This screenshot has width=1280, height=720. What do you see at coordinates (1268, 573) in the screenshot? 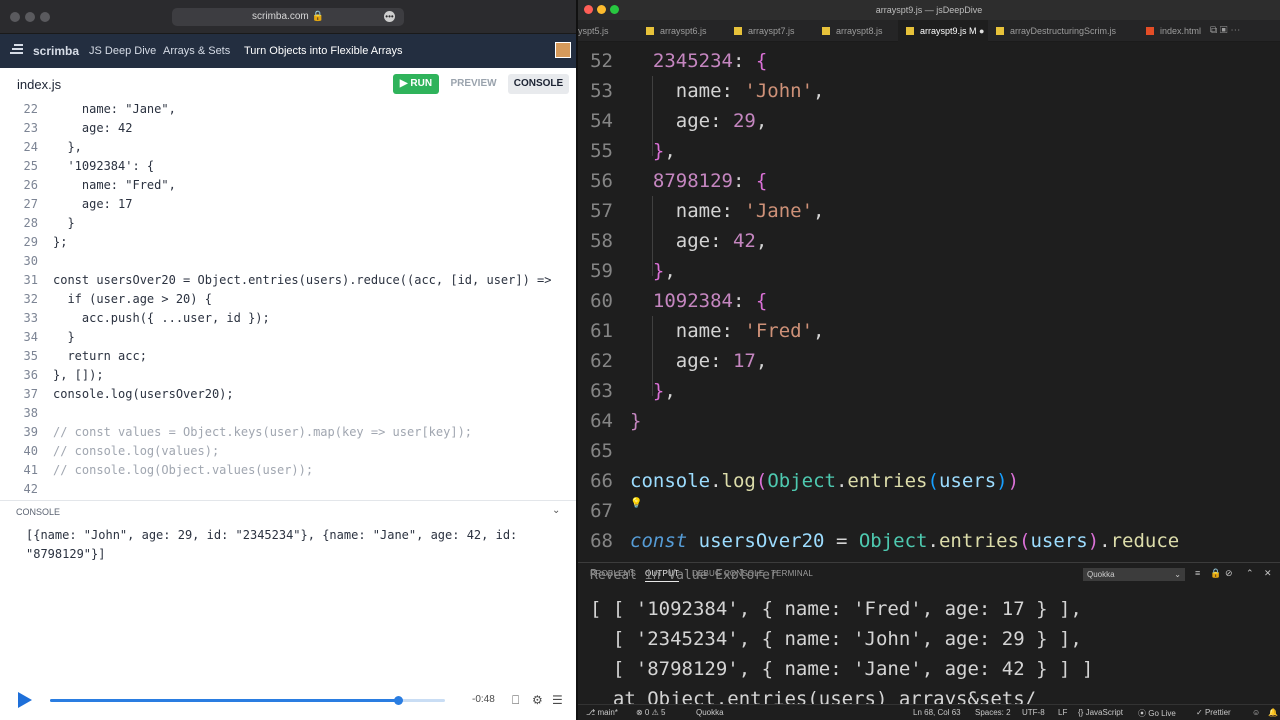
I see `close-panel-icon: ✕` at bounding box center [1268, 573].